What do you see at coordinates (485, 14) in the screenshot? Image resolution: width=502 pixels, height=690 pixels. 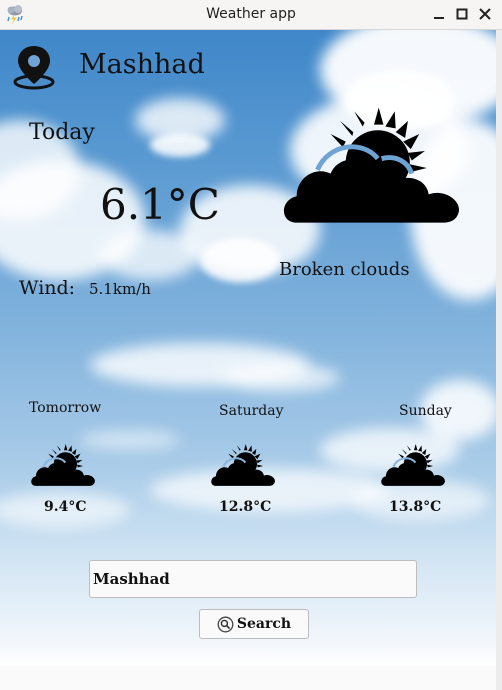 I see `close-icon` at bounding box center [485, 14].